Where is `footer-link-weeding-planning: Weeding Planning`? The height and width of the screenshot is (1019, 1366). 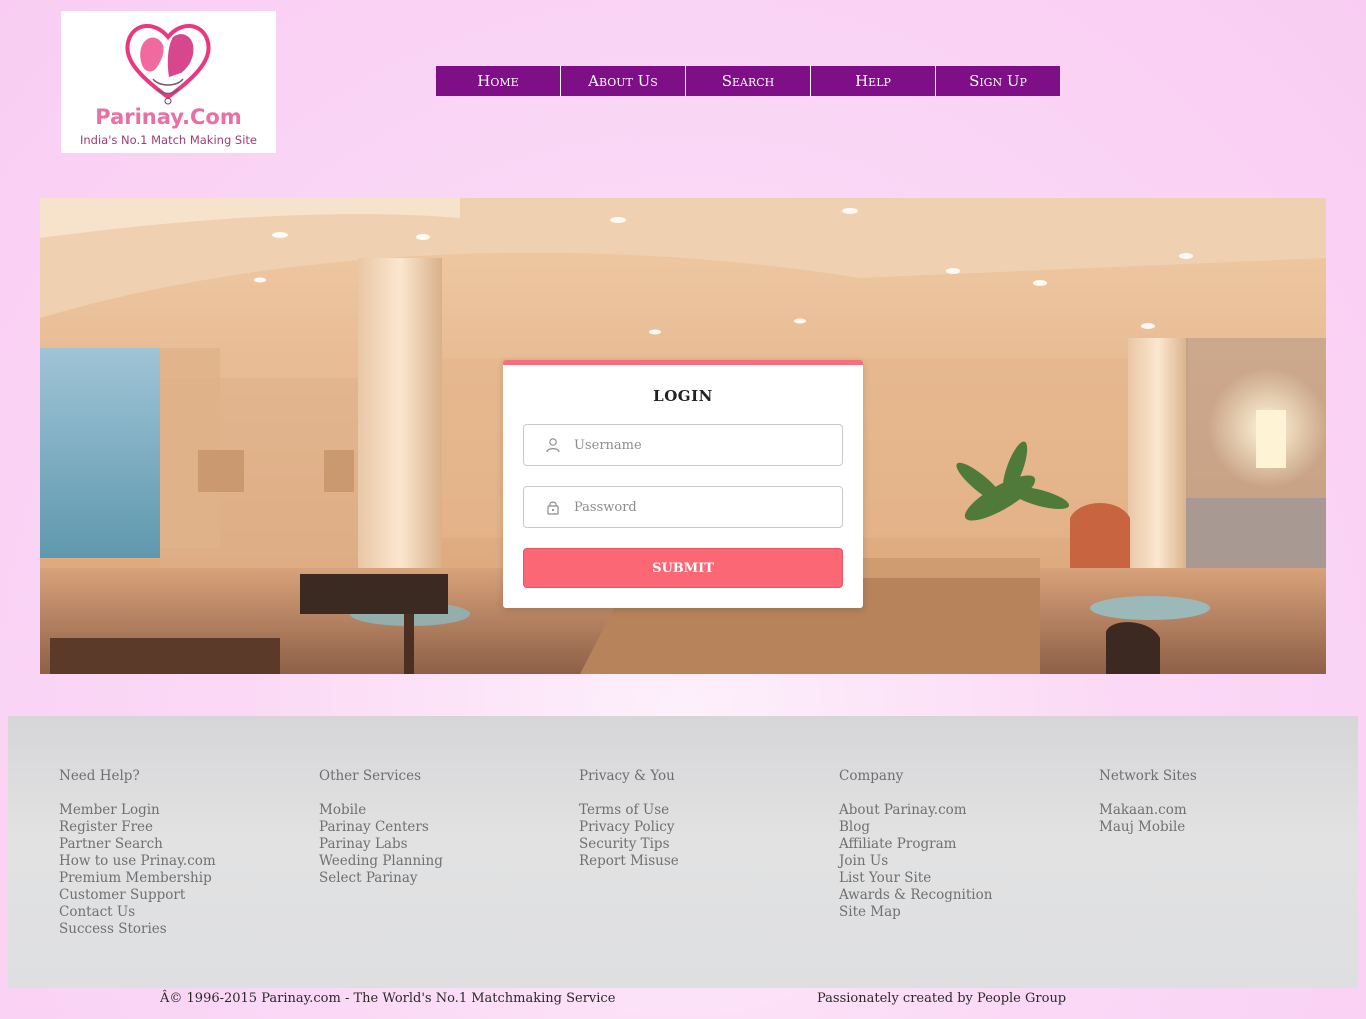
footer-link-weeding-planning: Weeding Planning is located at coordinates (439, 861).